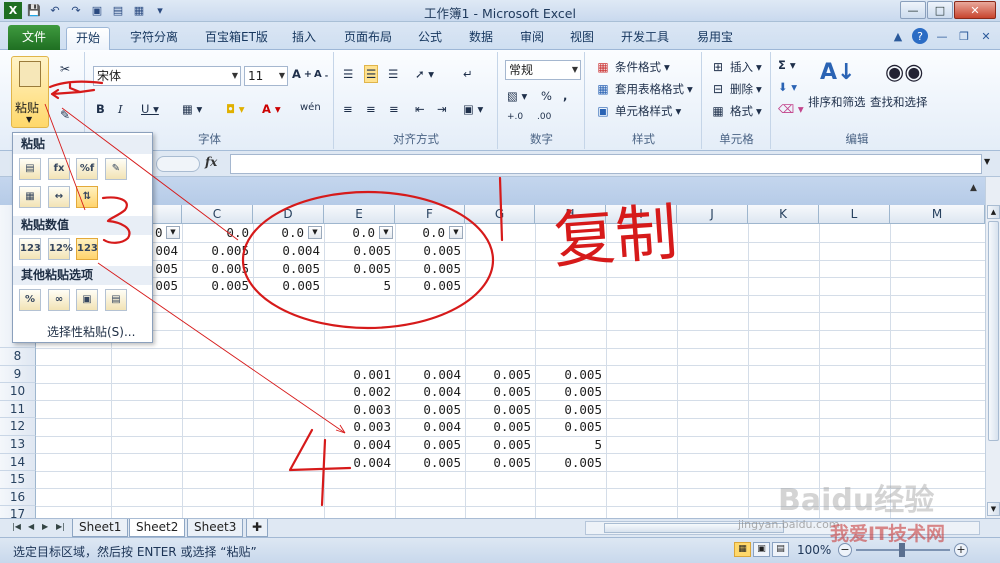 Image resolution: width=1000 pixels, height=563 pixels. What do you see at coordinates (543, 70) in the screenshot?
I see `number-format-select: 常规 ▼` at bounding box center [543, 70].